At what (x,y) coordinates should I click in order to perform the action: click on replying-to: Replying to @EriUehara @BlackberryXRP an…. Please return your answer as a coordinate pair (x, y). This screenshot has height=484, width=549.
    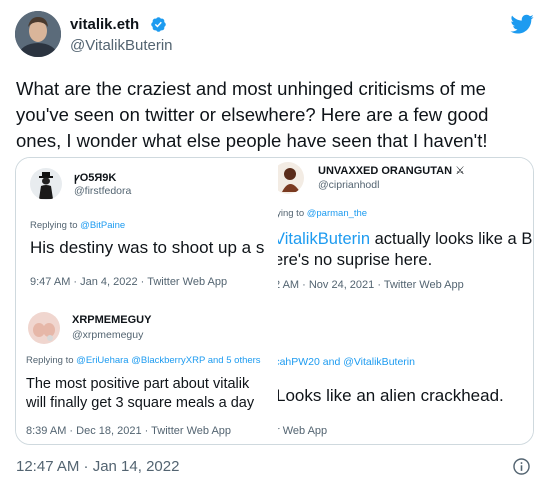
    Looking at the image, I should click on (143, 360).